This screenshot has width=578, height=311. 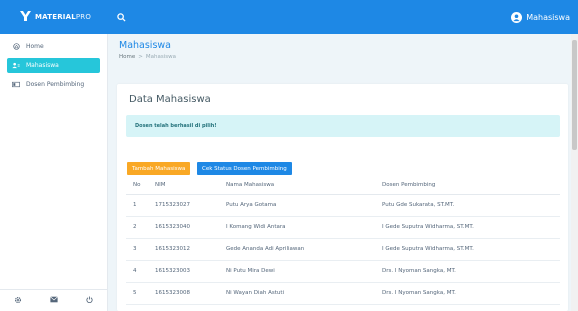 I want to click on user-icon, so click(x=16, y=66).